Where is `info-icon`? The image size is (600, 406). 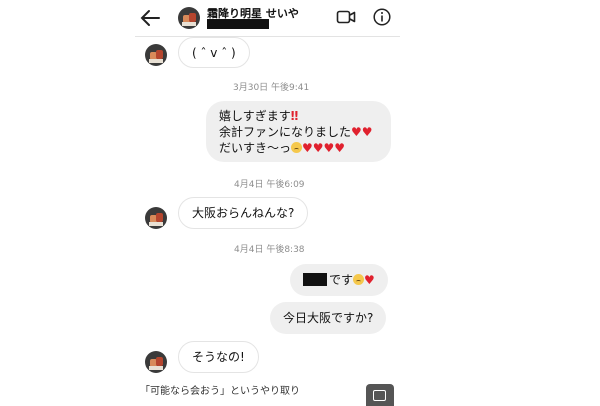 info-icon is located at coordinates (382, 17).